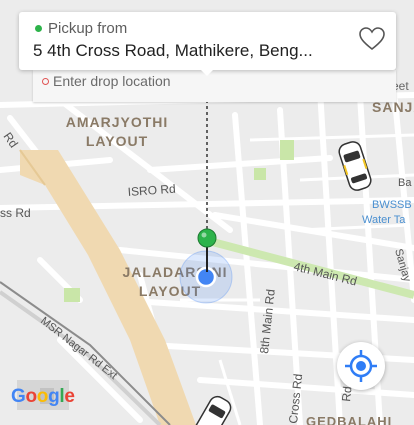 This screenshot has width=414, height=425. What do you see at coordinates (372, 39) in the screenshot?
I see `favorite-heart-icon` at bounding box center [372, 39].